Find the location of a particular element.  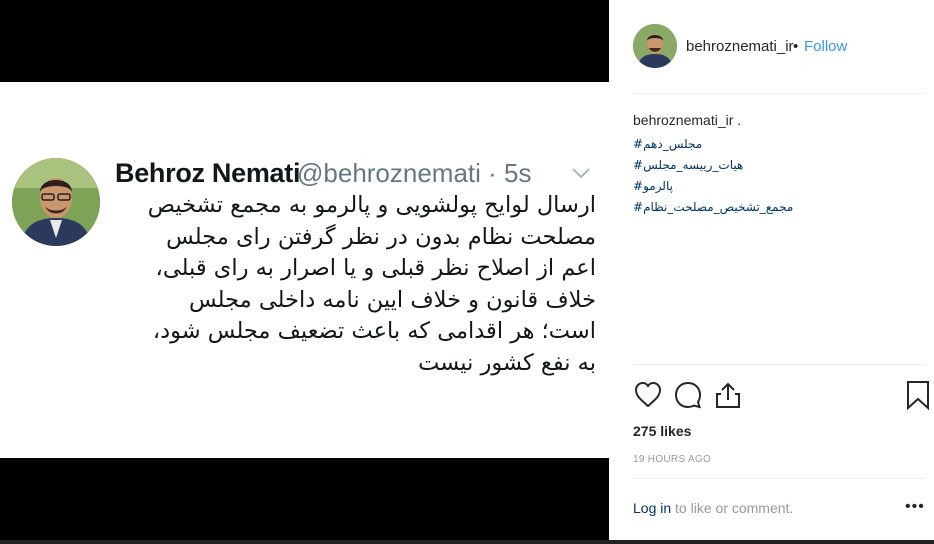

comment-prompt-text: to like or comment. is located at coordinates (732, 508).